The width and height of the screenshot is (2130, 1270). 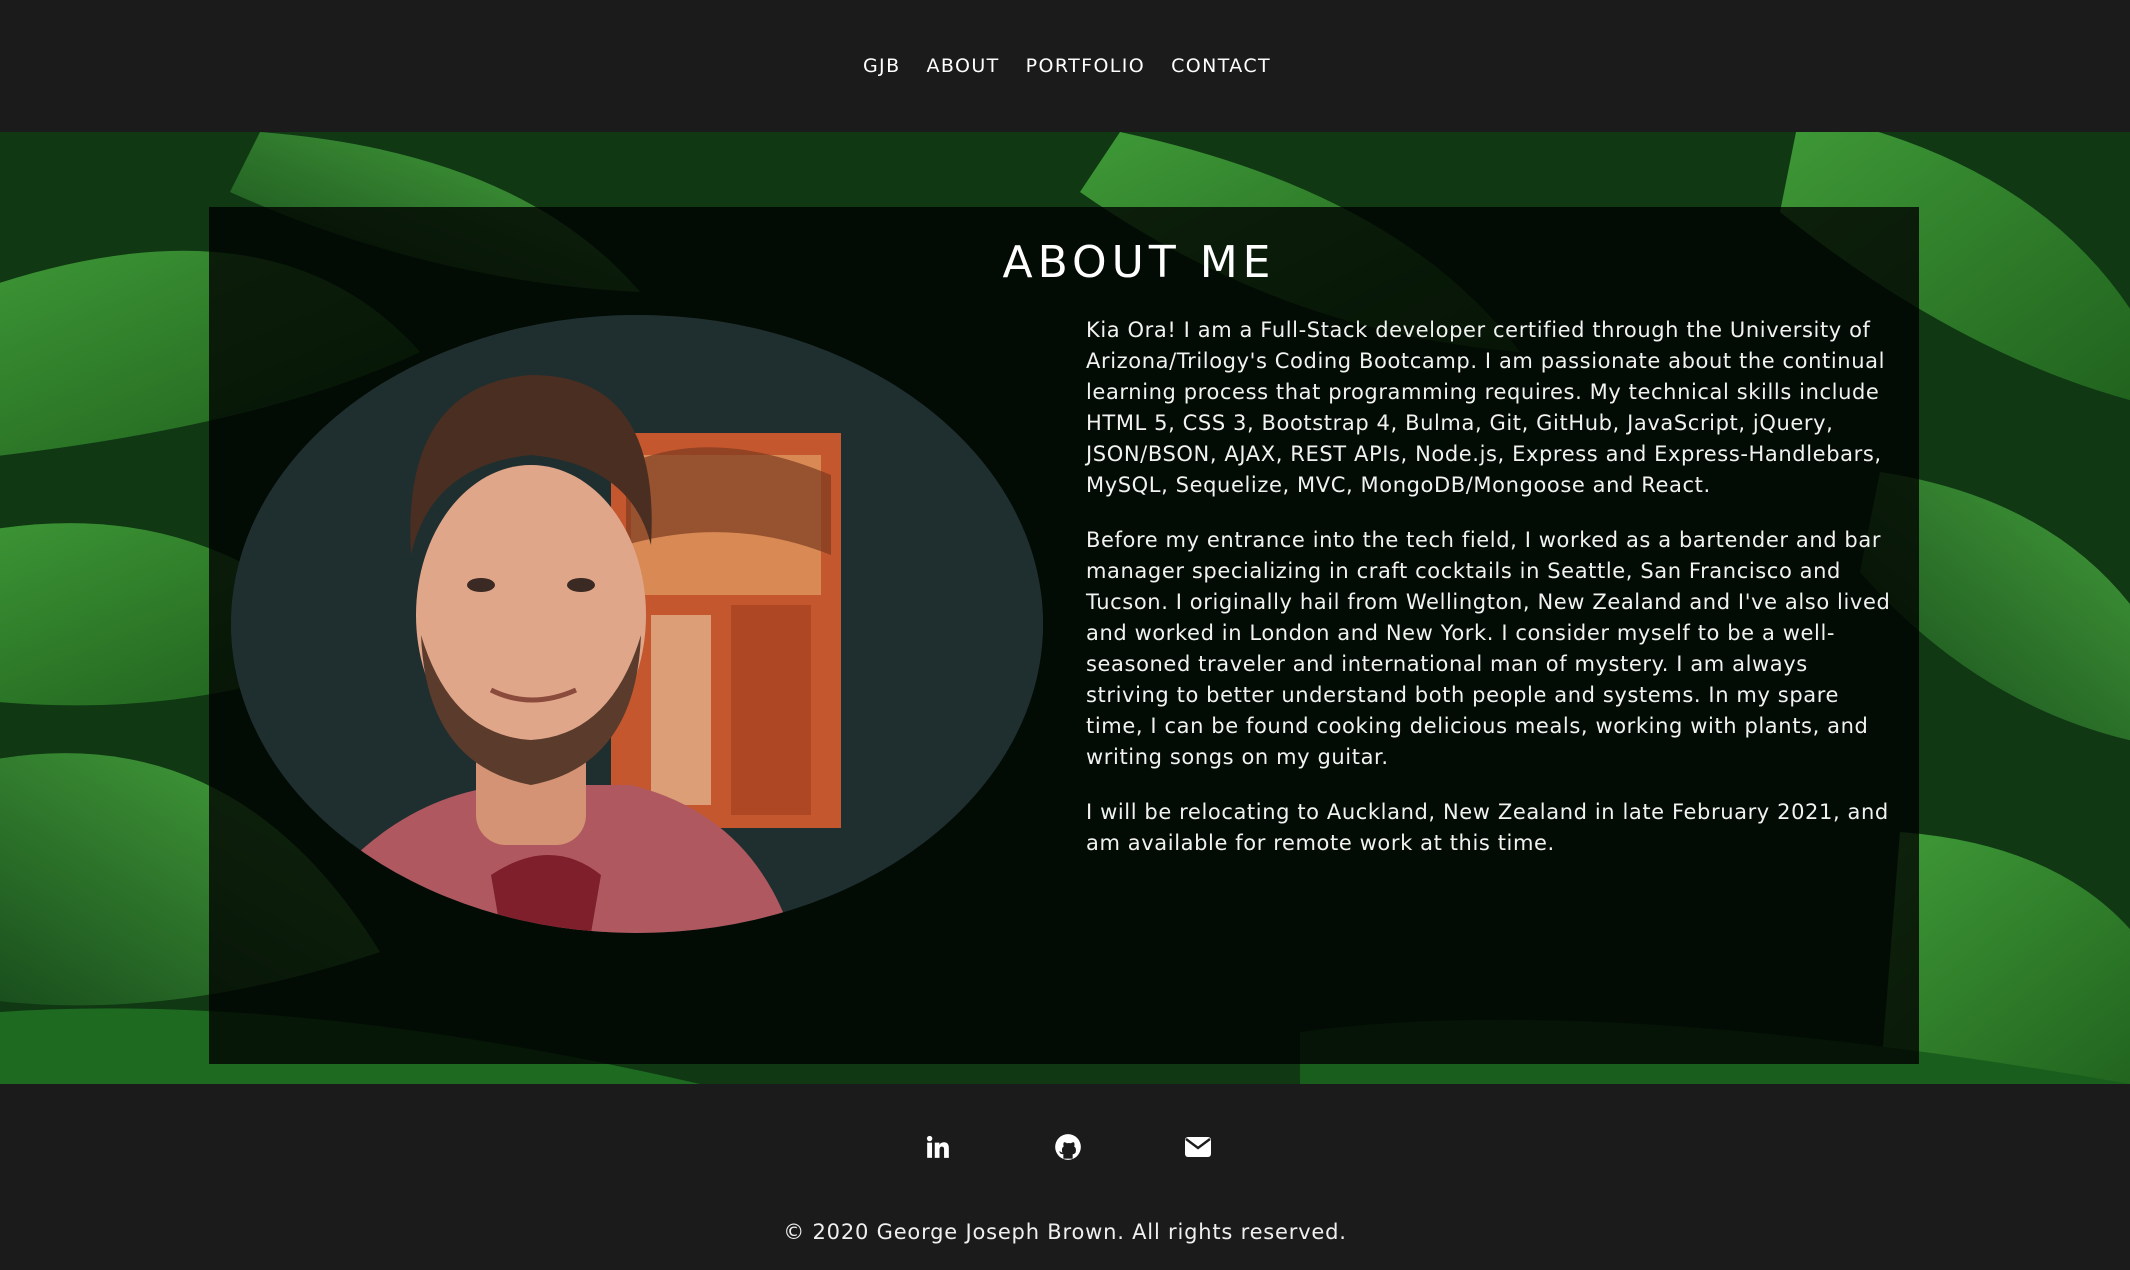 I want to click on envelope-icon, so click(x=1198, y=1147).